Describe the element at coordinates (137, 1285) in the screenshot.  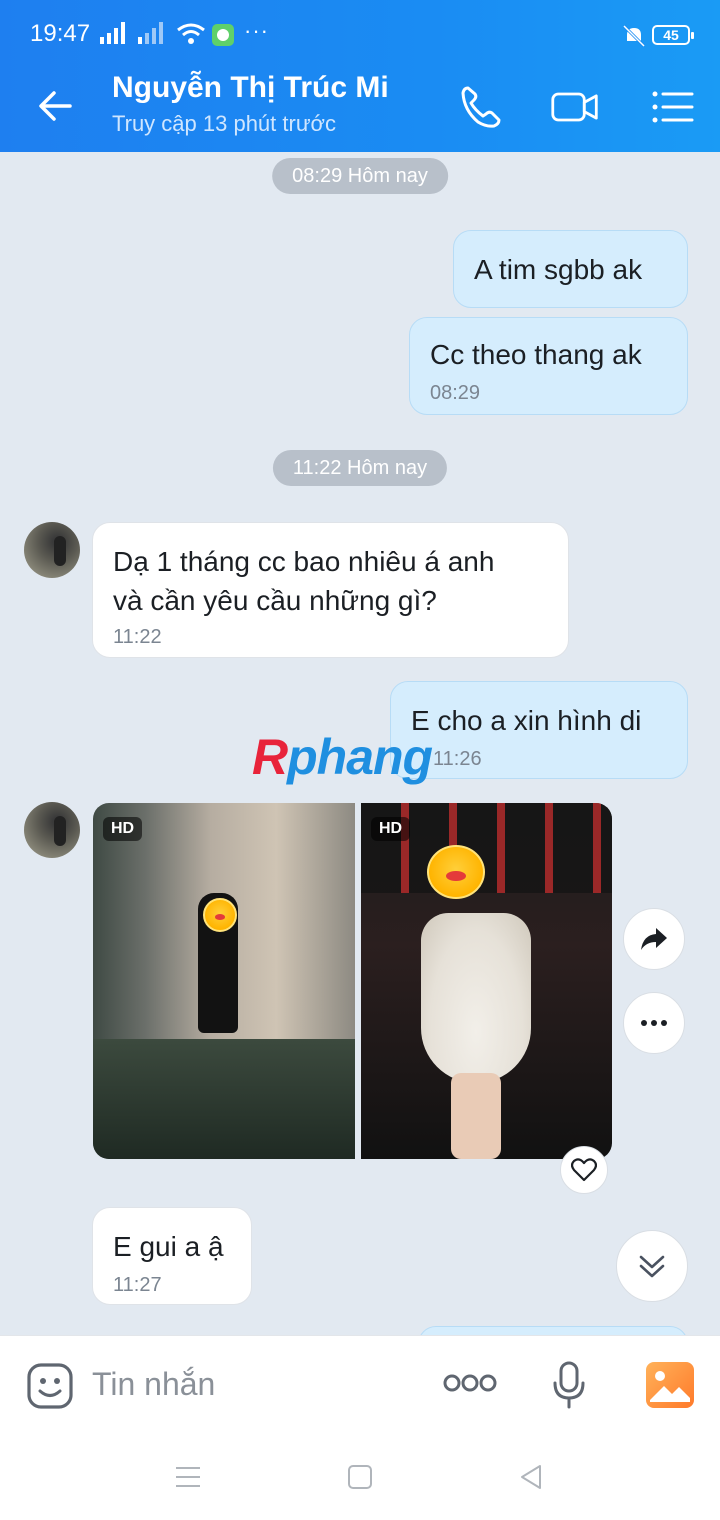
I see `message-time: 11:27` at that location.